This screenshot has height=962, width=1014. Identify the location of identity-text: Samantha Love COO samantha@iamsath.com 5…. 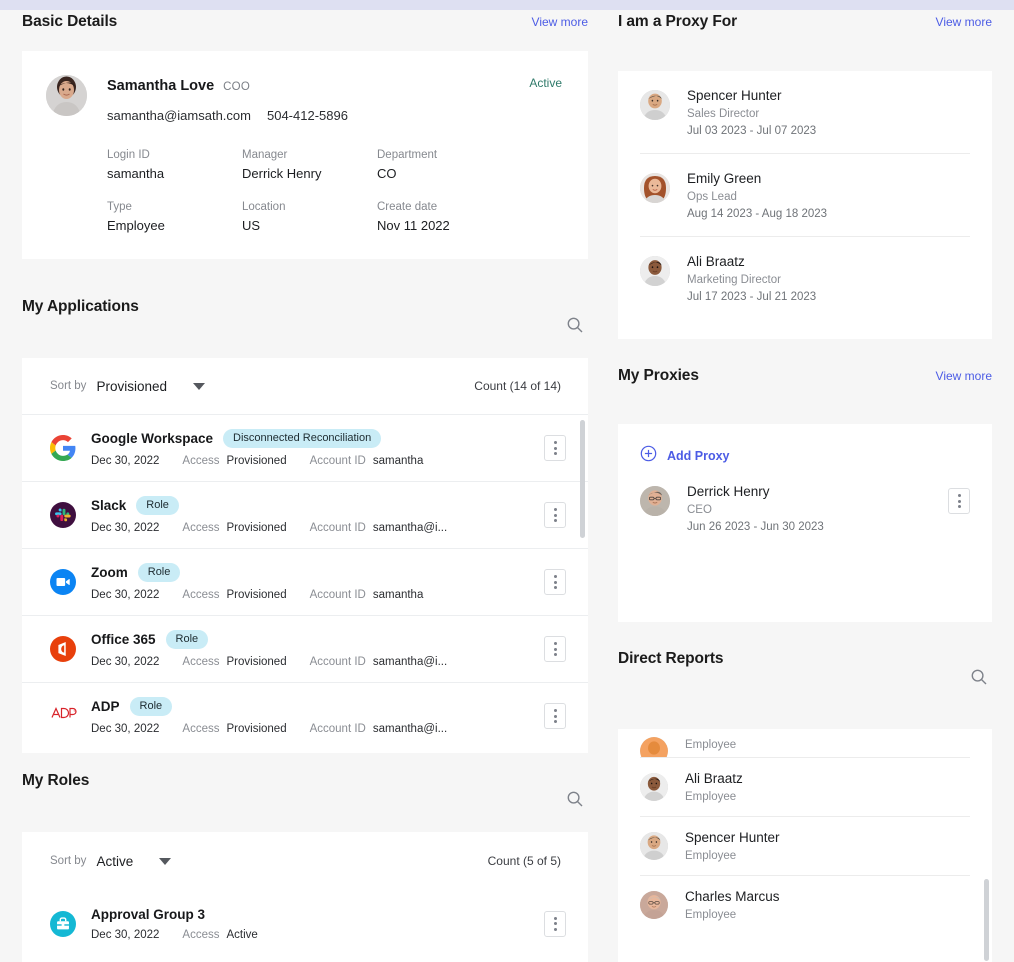
(227, 99).